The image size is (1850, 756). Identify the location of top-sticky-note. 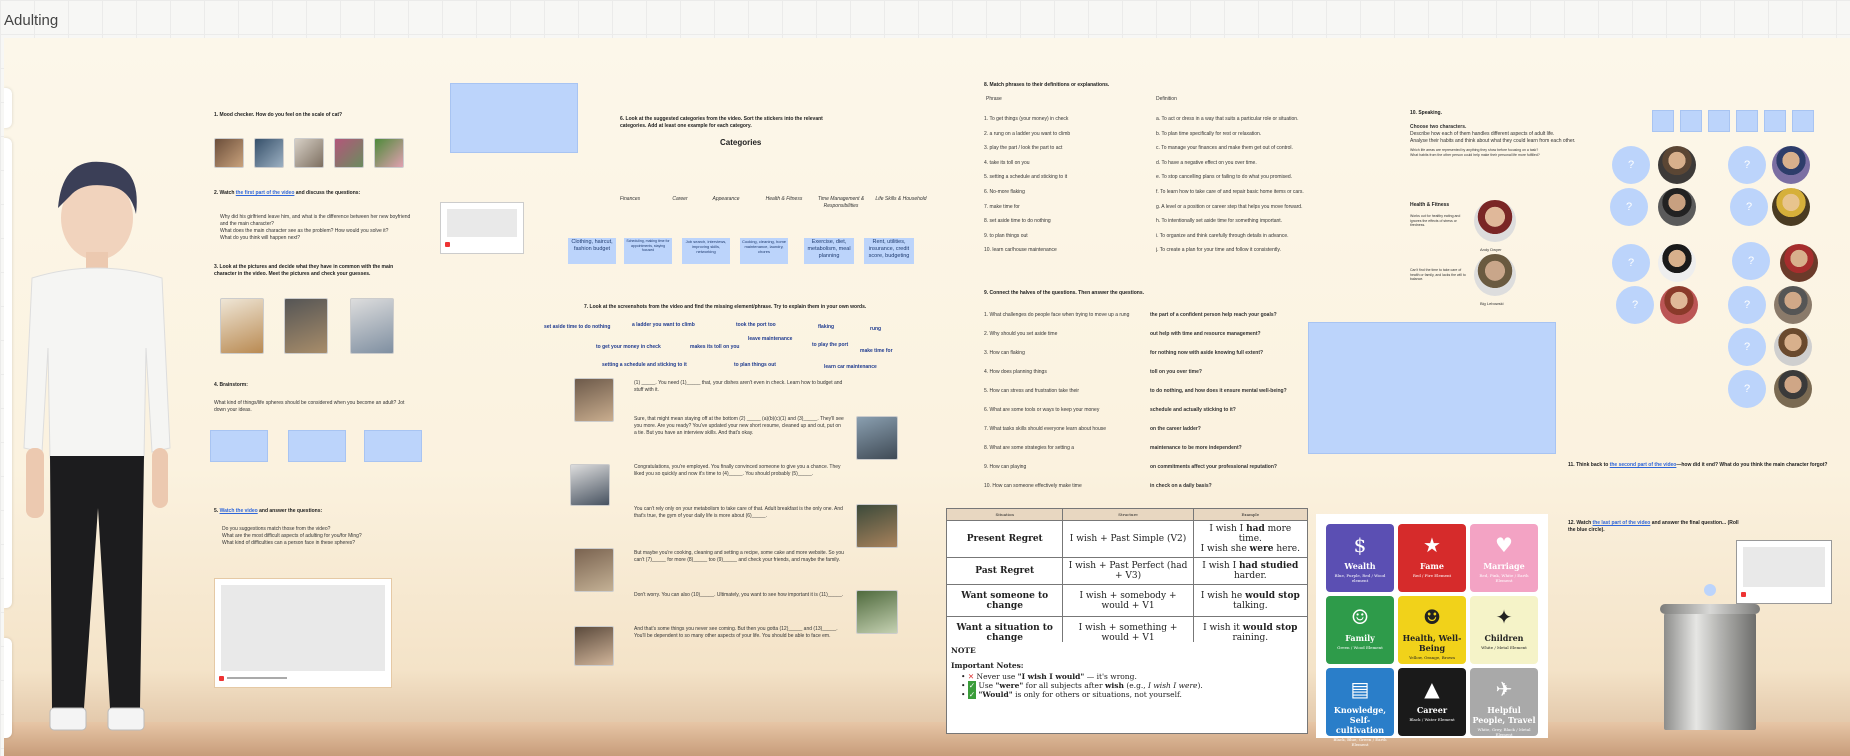
(514, 118).